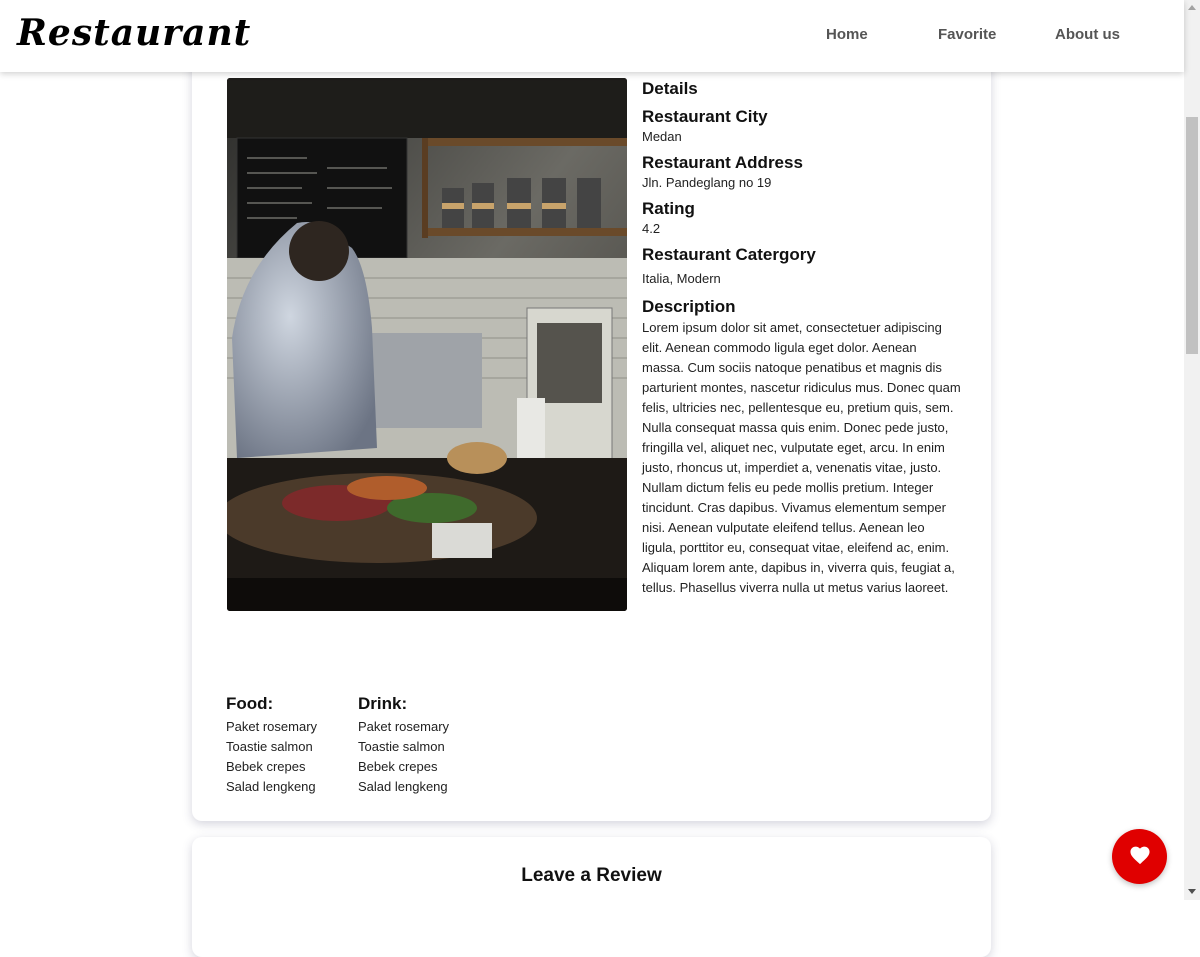 This screenshot has height=957, width=1200. Describe the element at coordinates (250, 703) in the screenshot. I see `food-label: Food:` at that location.